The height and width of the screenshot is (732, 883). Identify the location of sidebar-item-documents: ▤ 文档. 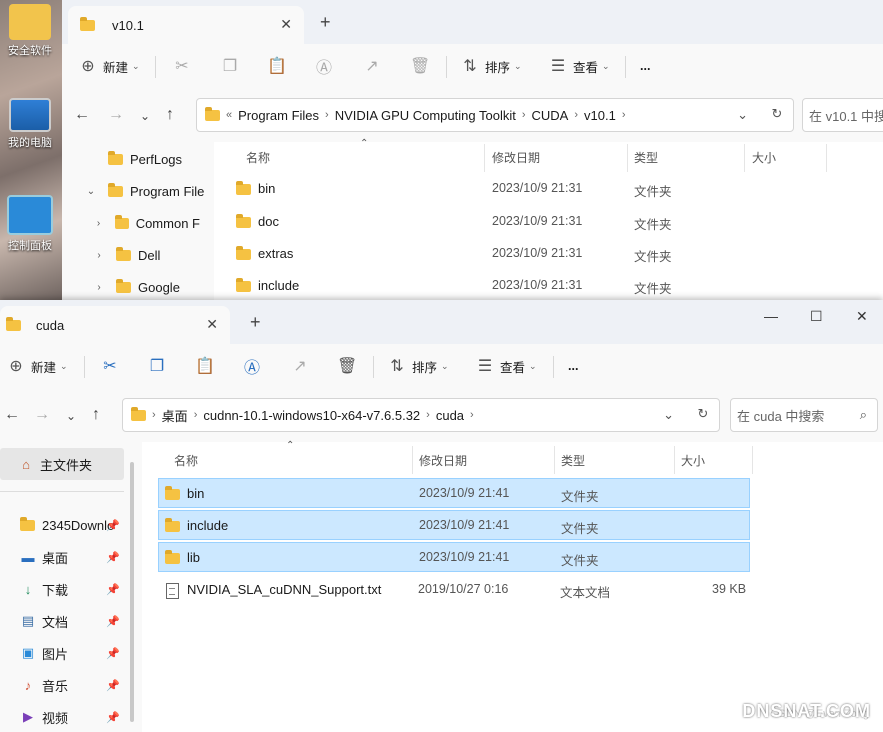
(68, 621).